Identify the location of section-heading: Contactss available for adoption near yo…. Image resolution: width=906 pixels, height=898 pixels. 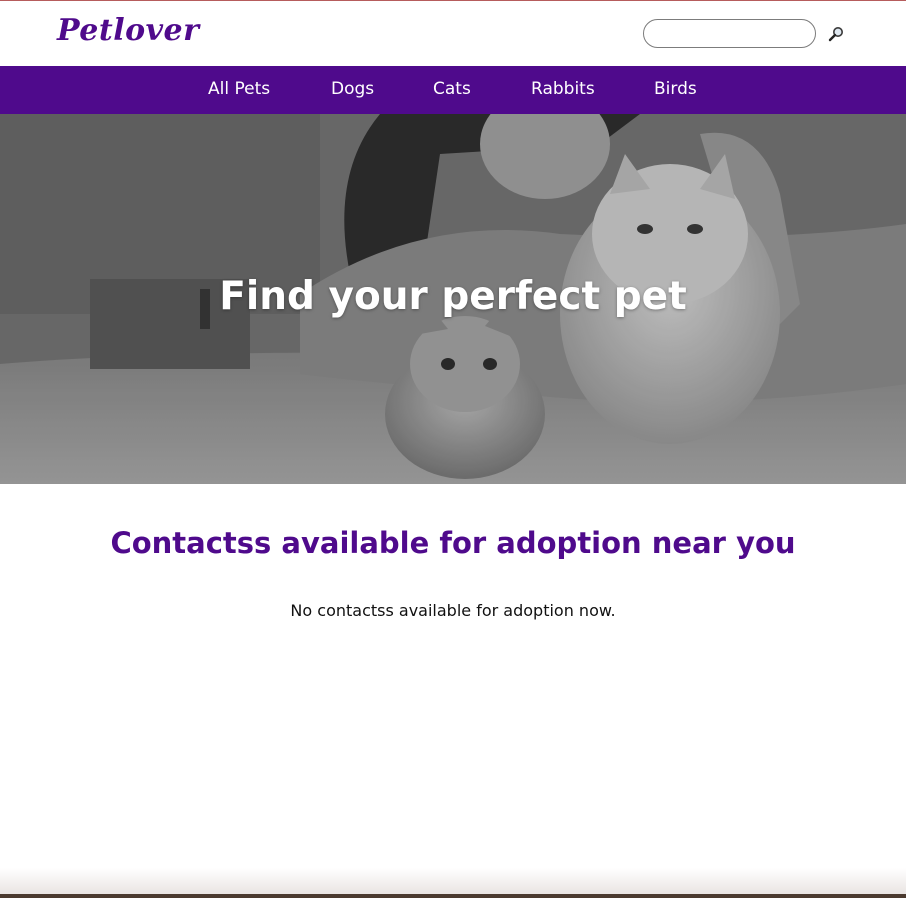
(453, 543).